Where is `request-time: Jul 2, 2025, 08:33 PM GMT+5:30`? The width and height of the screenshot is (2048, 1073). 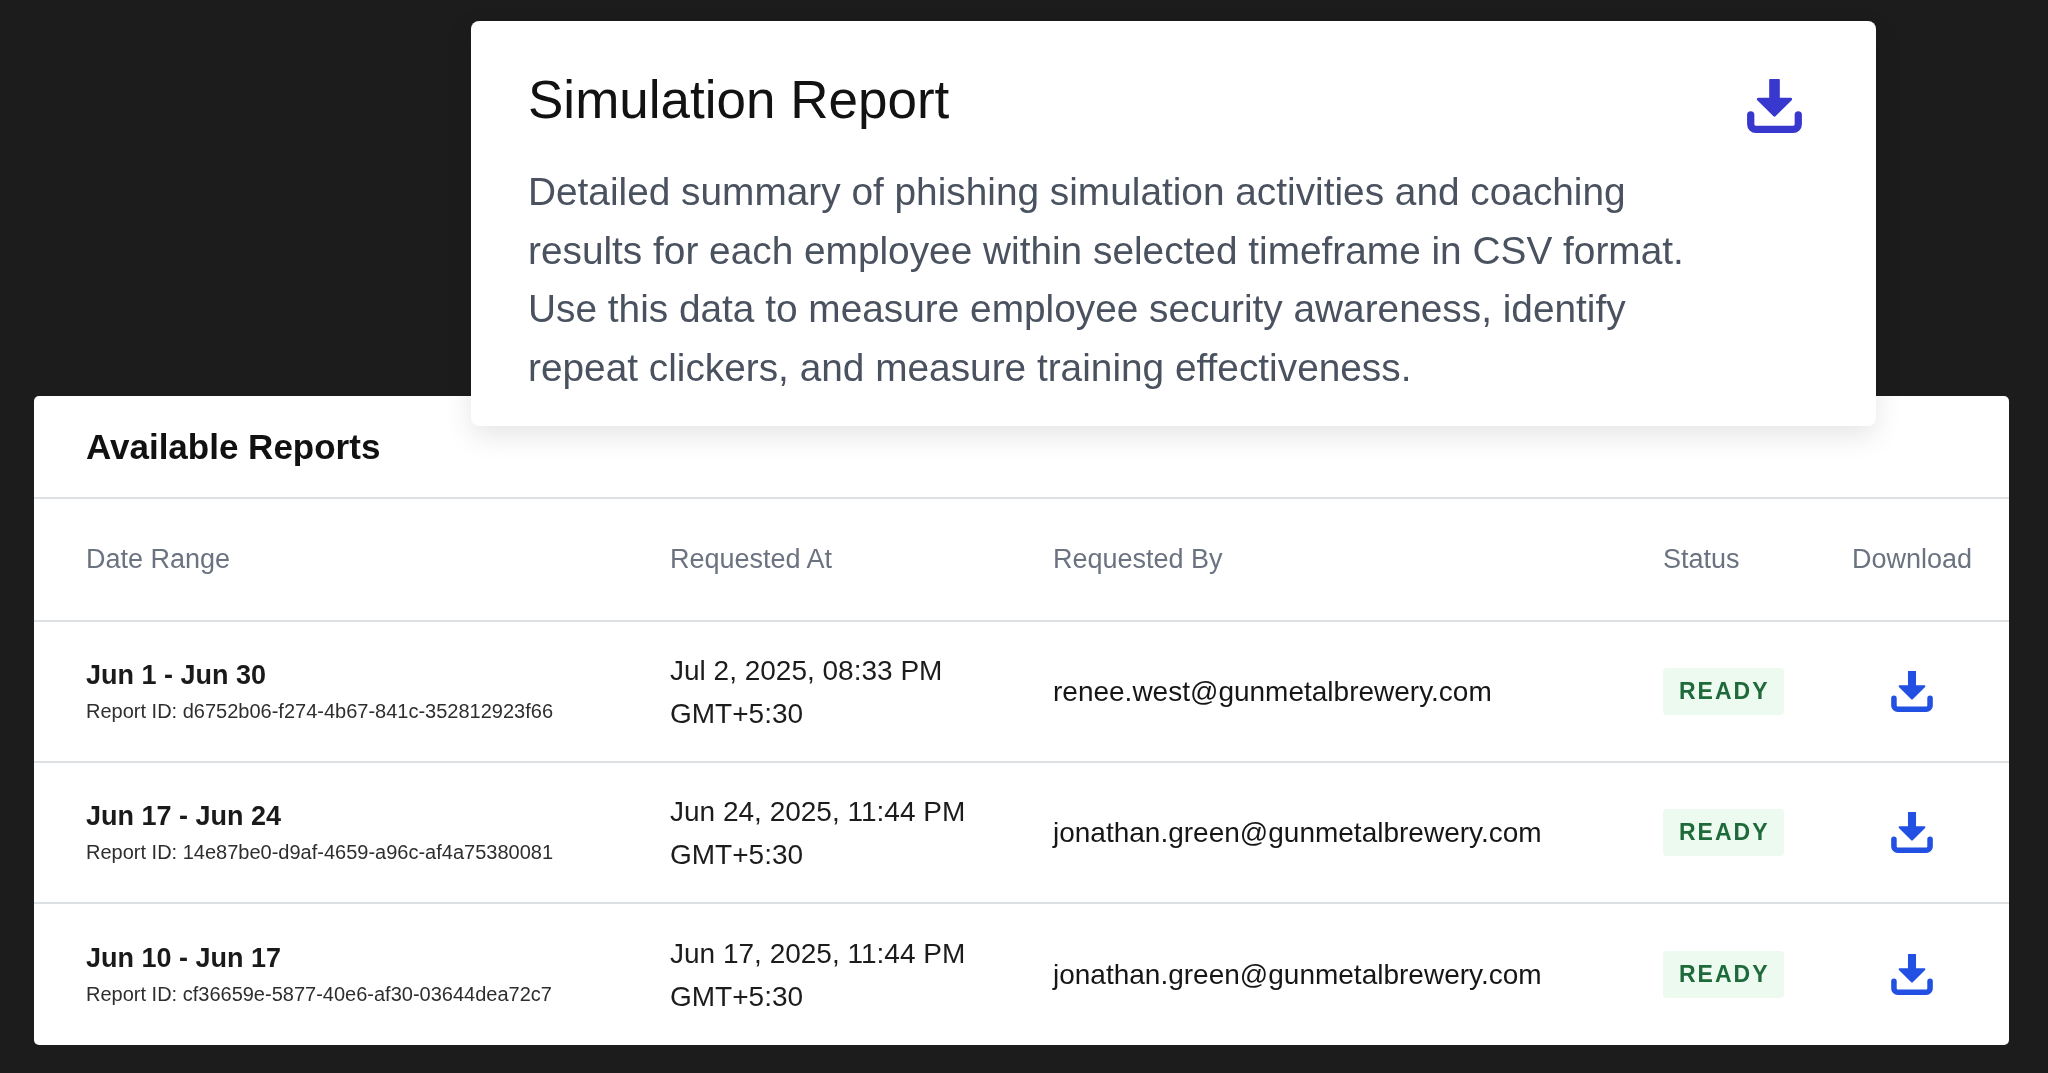
request-time: Jul 2, 2025, 08:33 PM GMT+5:30 is located at coordinates (807, 692).